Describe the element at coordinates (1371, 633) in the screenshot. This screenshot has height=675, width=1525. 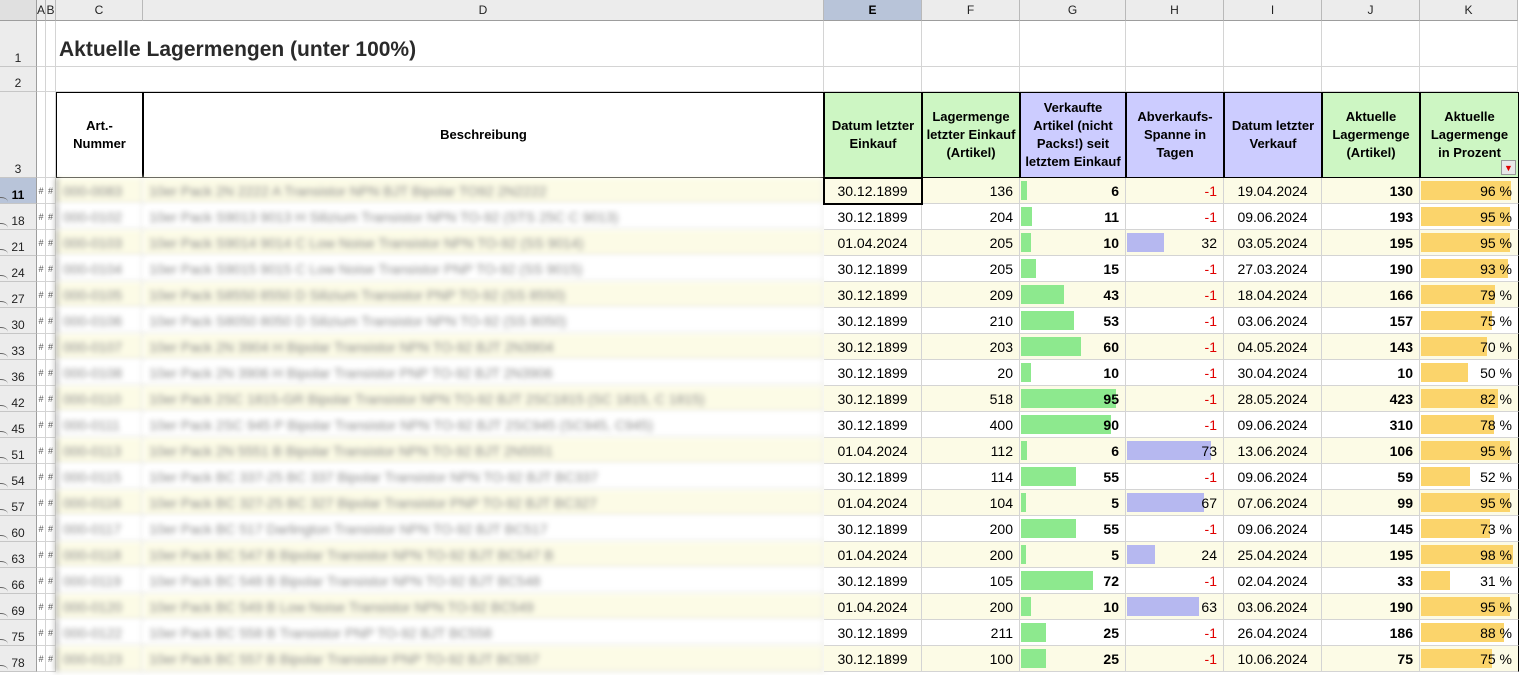
I see `cell-aktuelle-lagermenge: 186` at that location.